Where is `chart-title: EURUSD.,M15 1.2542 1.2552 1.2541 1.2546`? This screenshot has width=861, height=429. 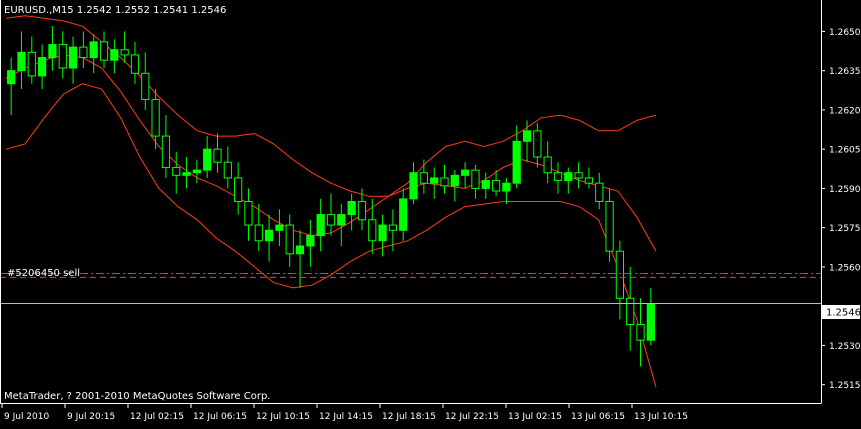
chart-title: EURUSD.,M15 1.2542 1.2552 1.2541 1.2546 is located at coordinates (115, 10).